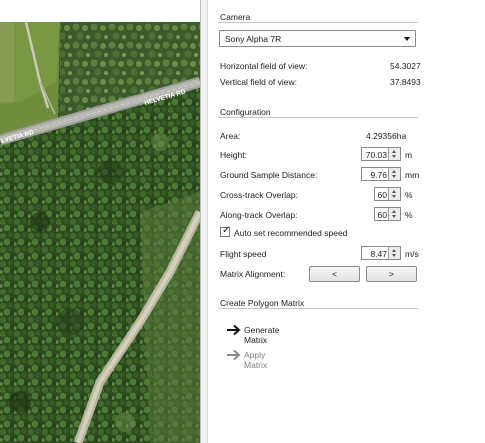 This screenshot has height=443, width=485. What do you see at coordinates (409, 195) in the screenshot?
I see `cross-overlap-unit: %` at bounding box center [409, 195].